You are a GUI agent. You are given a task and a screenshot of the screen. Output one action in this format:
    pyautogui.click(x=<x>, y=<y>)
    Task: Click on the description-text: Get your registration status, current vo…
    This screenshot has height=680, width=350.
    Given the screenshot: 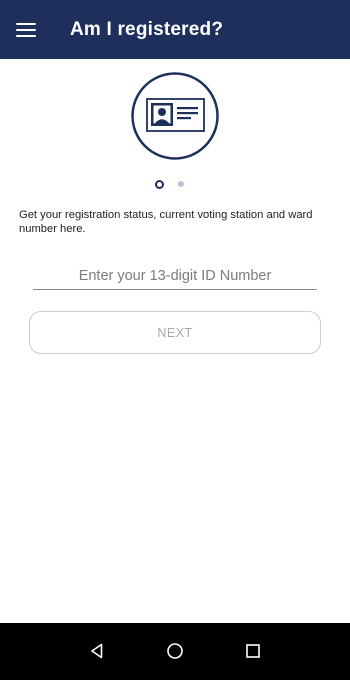 What is the action you would take?
    pyautogui.click(x=166, y=222)
    